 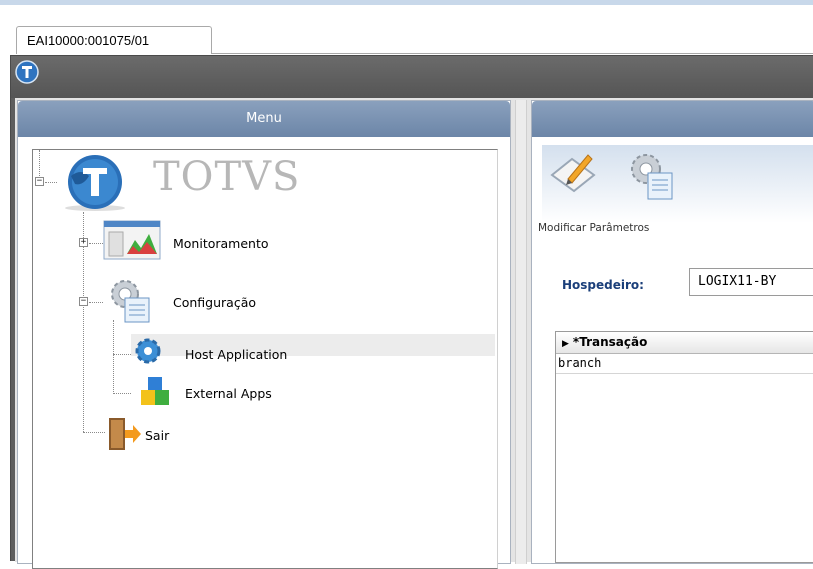 I want to click on tree-item-sair: Sair, so click(x=157, y=435).